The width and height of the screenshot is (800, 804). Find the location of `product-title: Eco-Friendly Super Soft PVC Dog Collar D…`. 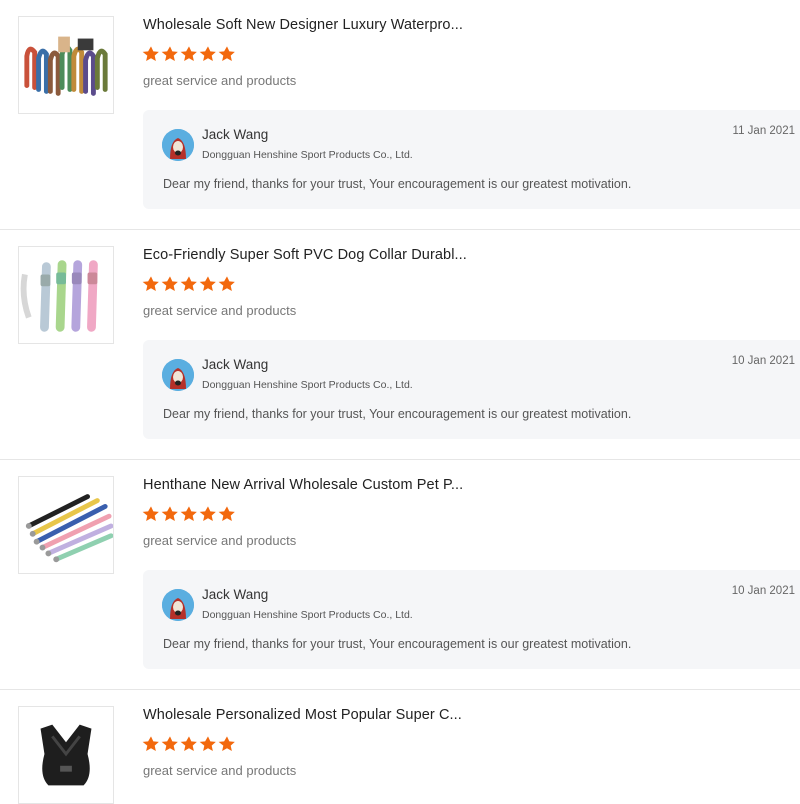

product-title: Eco-Friendly Super Soft PVC Dog Collar D… is located at coordinates (305, 255).